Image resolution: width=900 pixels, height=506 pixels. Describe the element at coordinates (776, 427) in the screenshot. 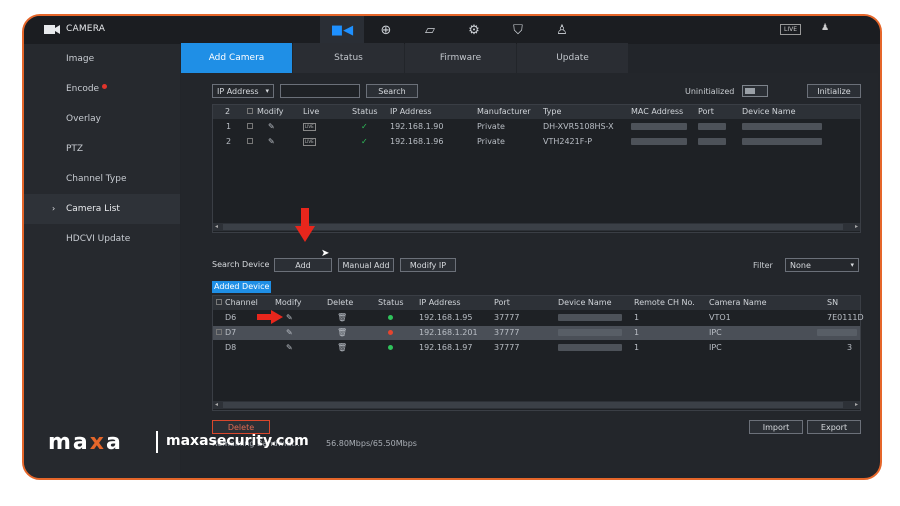

I see `import-button: Import` at that location.